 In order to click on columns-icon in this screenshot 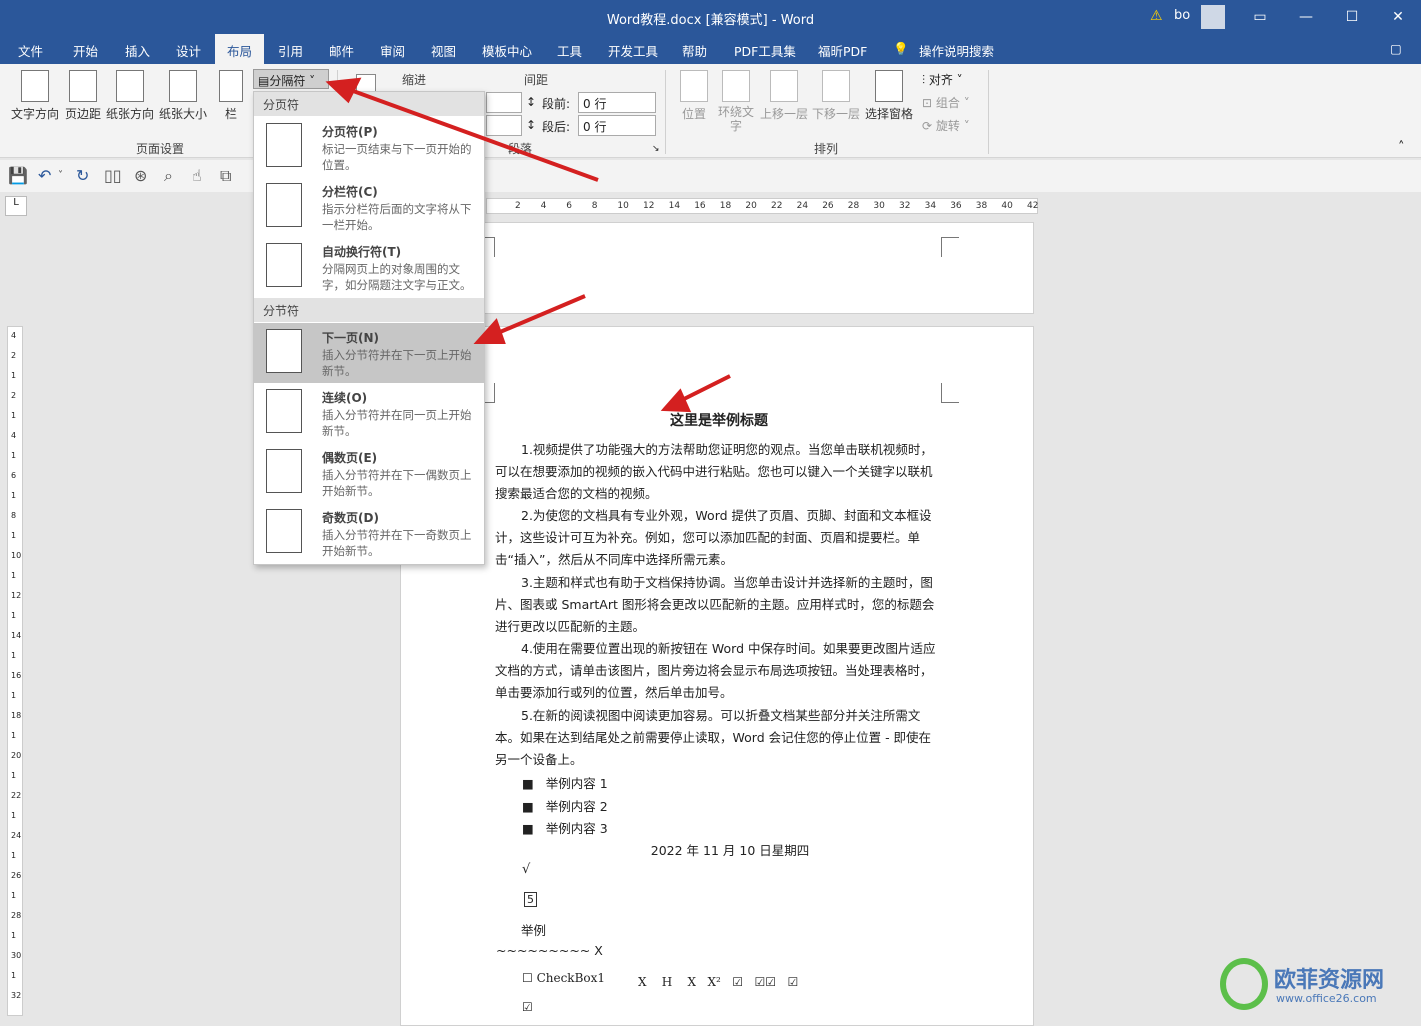, I will do `click(231, 86)`.